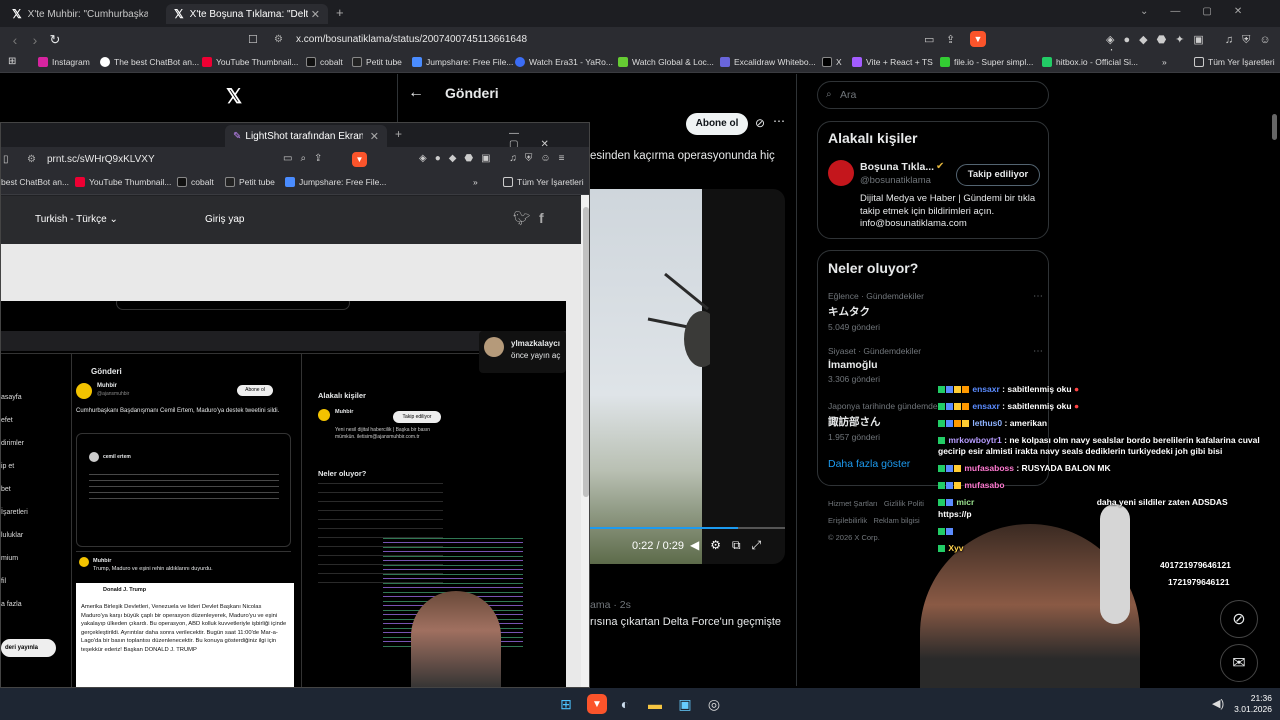 The height and width of the screenshot is (720, 1280). Describe the element at coordinates (655, 704) in the screenshot. I see `file-explorer-icon: ▬` at that location.